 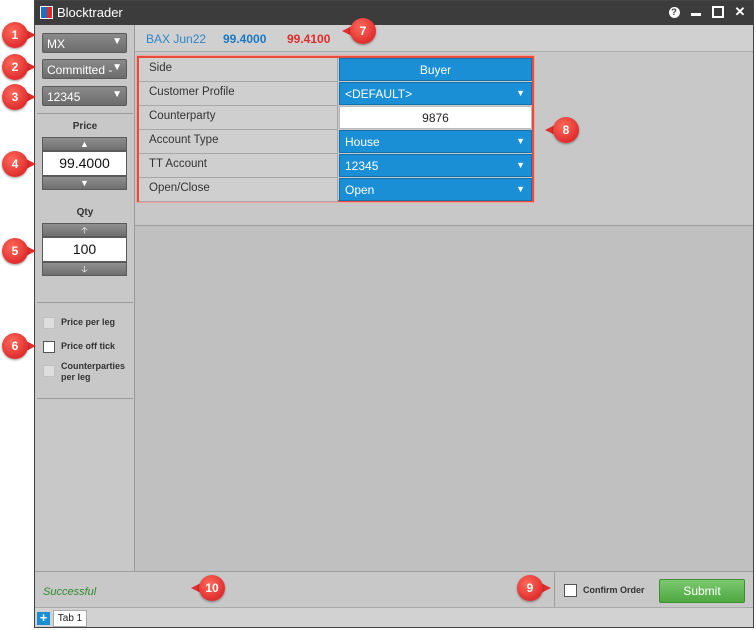 I want to click on add-tab-button: +, so click(x=43, y=617).